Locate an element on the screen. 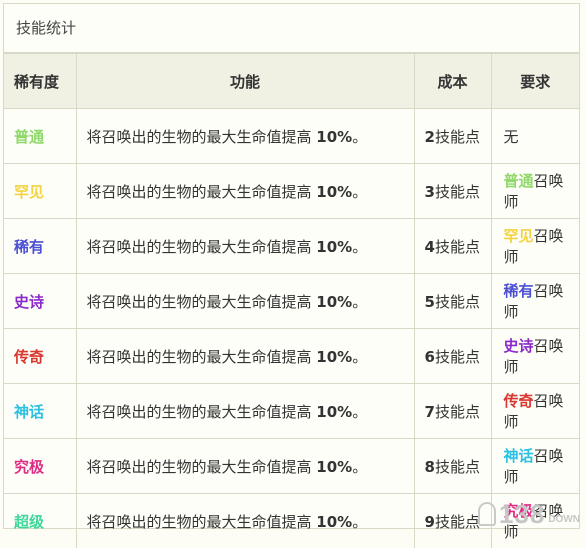 Image resolution: width=586 pixels, height=548 pixels. watermark-sub: DOWN is located at coordinates (564, 519).